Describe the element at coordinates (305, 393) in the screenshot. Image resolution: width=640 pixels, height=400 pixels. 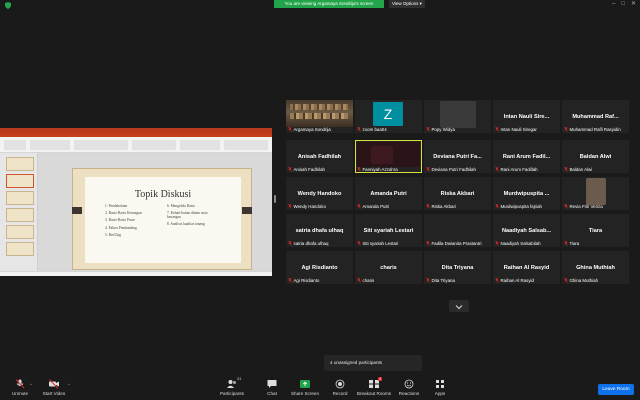
I see `share-screen-label: Share Screen` at that location.